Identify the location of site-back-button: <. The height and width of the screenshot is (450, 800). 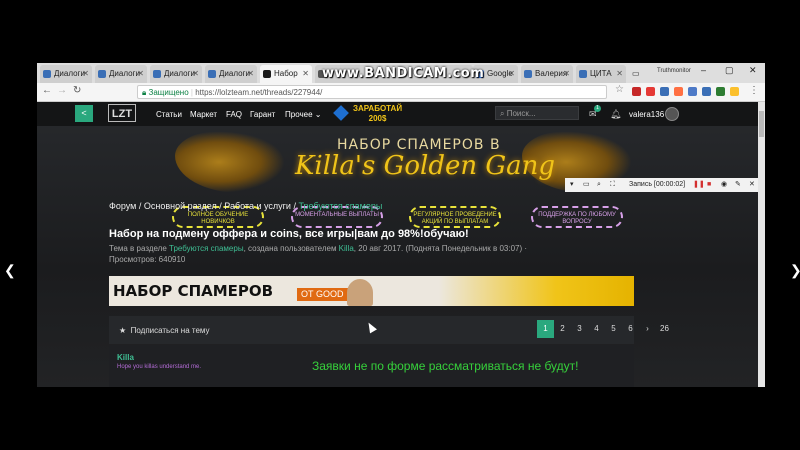
(84, 113).